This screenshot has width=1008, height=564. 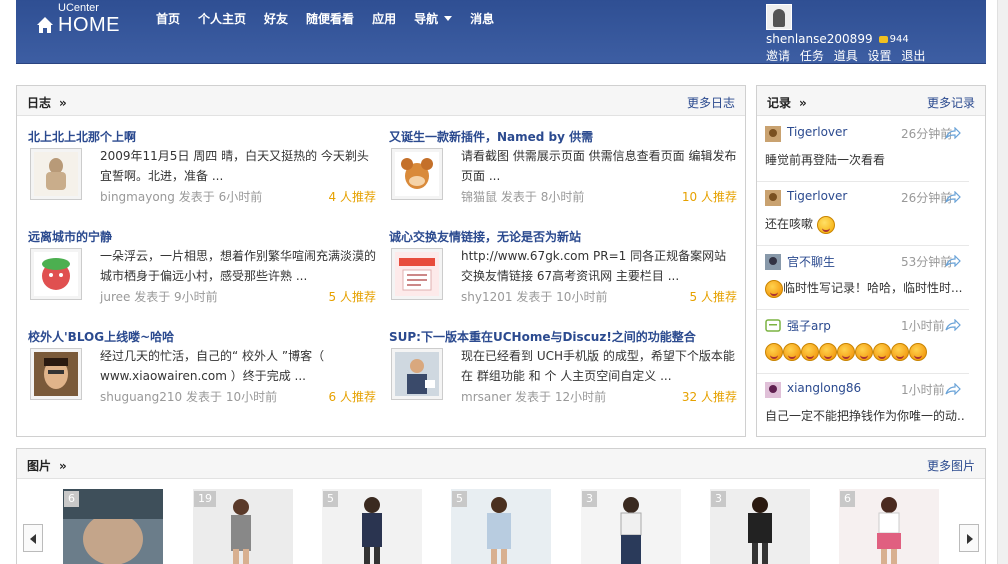 I want to click on more-blogs-link: 更多日志, so click(x=711, y=102).